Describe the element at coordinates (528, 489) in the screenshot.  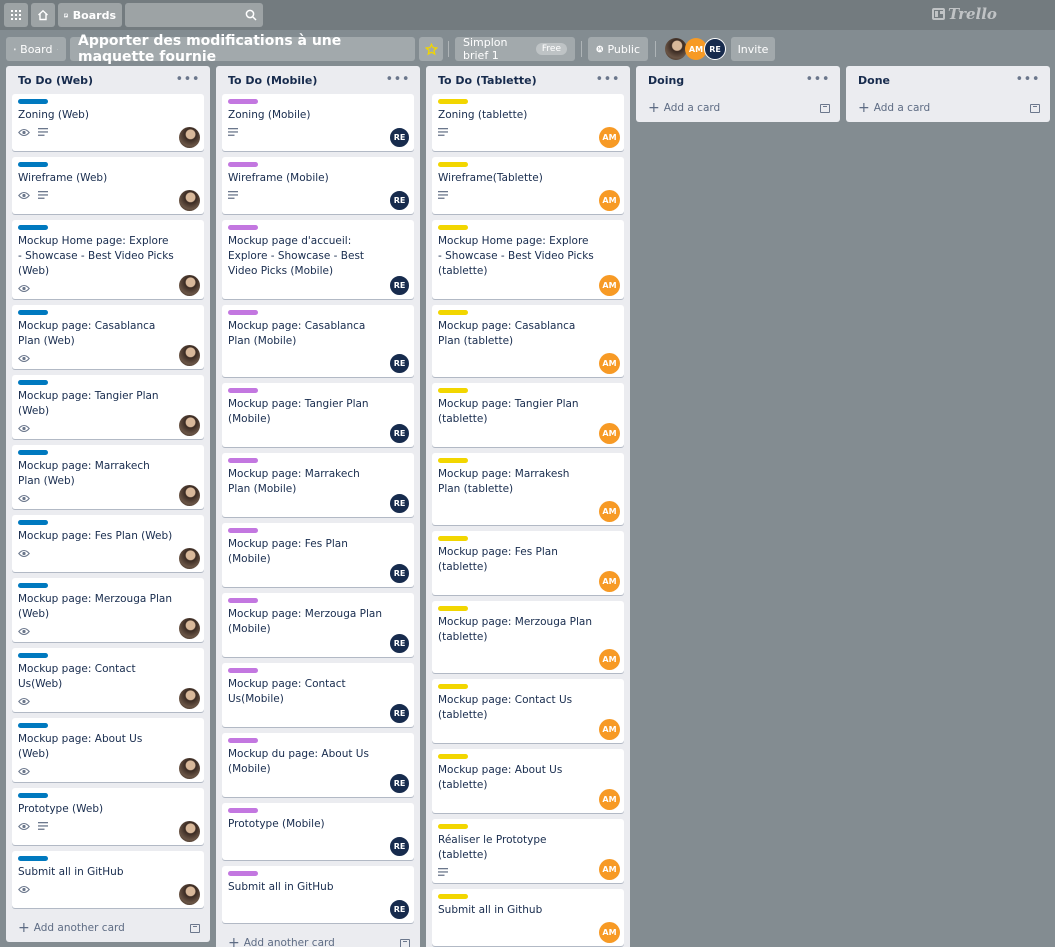
I see `card: Mockup page: Marrakesh Plan (tablette) AM` at that location.